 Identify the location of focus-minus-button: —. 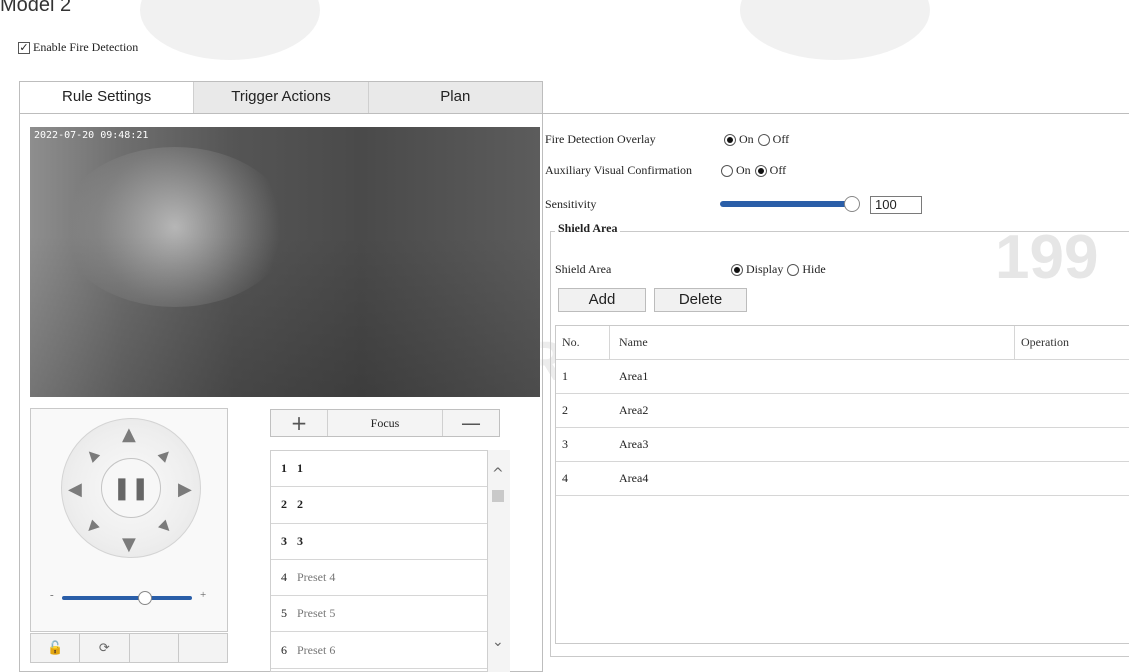
(471, 423).